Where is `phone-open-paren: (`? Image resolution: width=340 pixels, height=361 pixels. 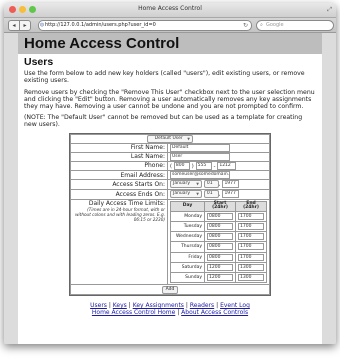 phone-open-paren: ( is located at coordinates (171, 166).